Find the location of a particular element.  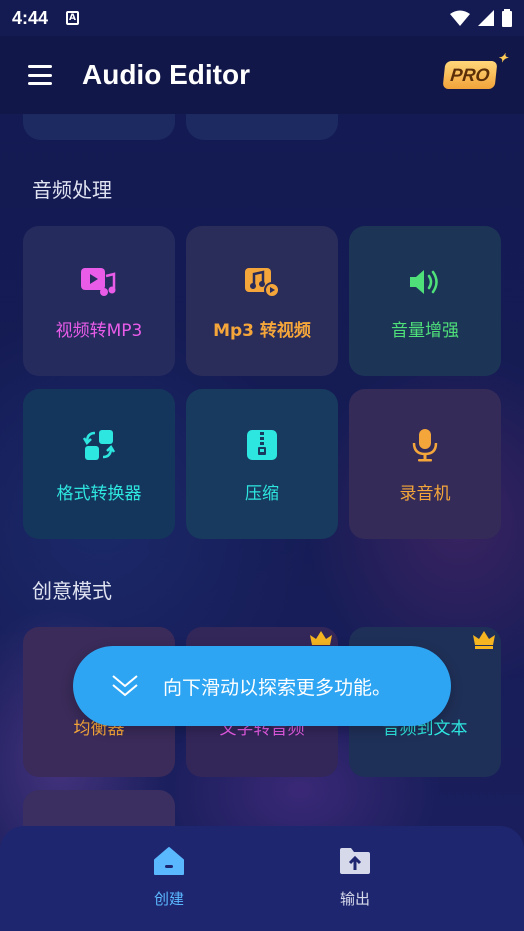

card-recorder: 录音机 is located at coordinates (425, 464).